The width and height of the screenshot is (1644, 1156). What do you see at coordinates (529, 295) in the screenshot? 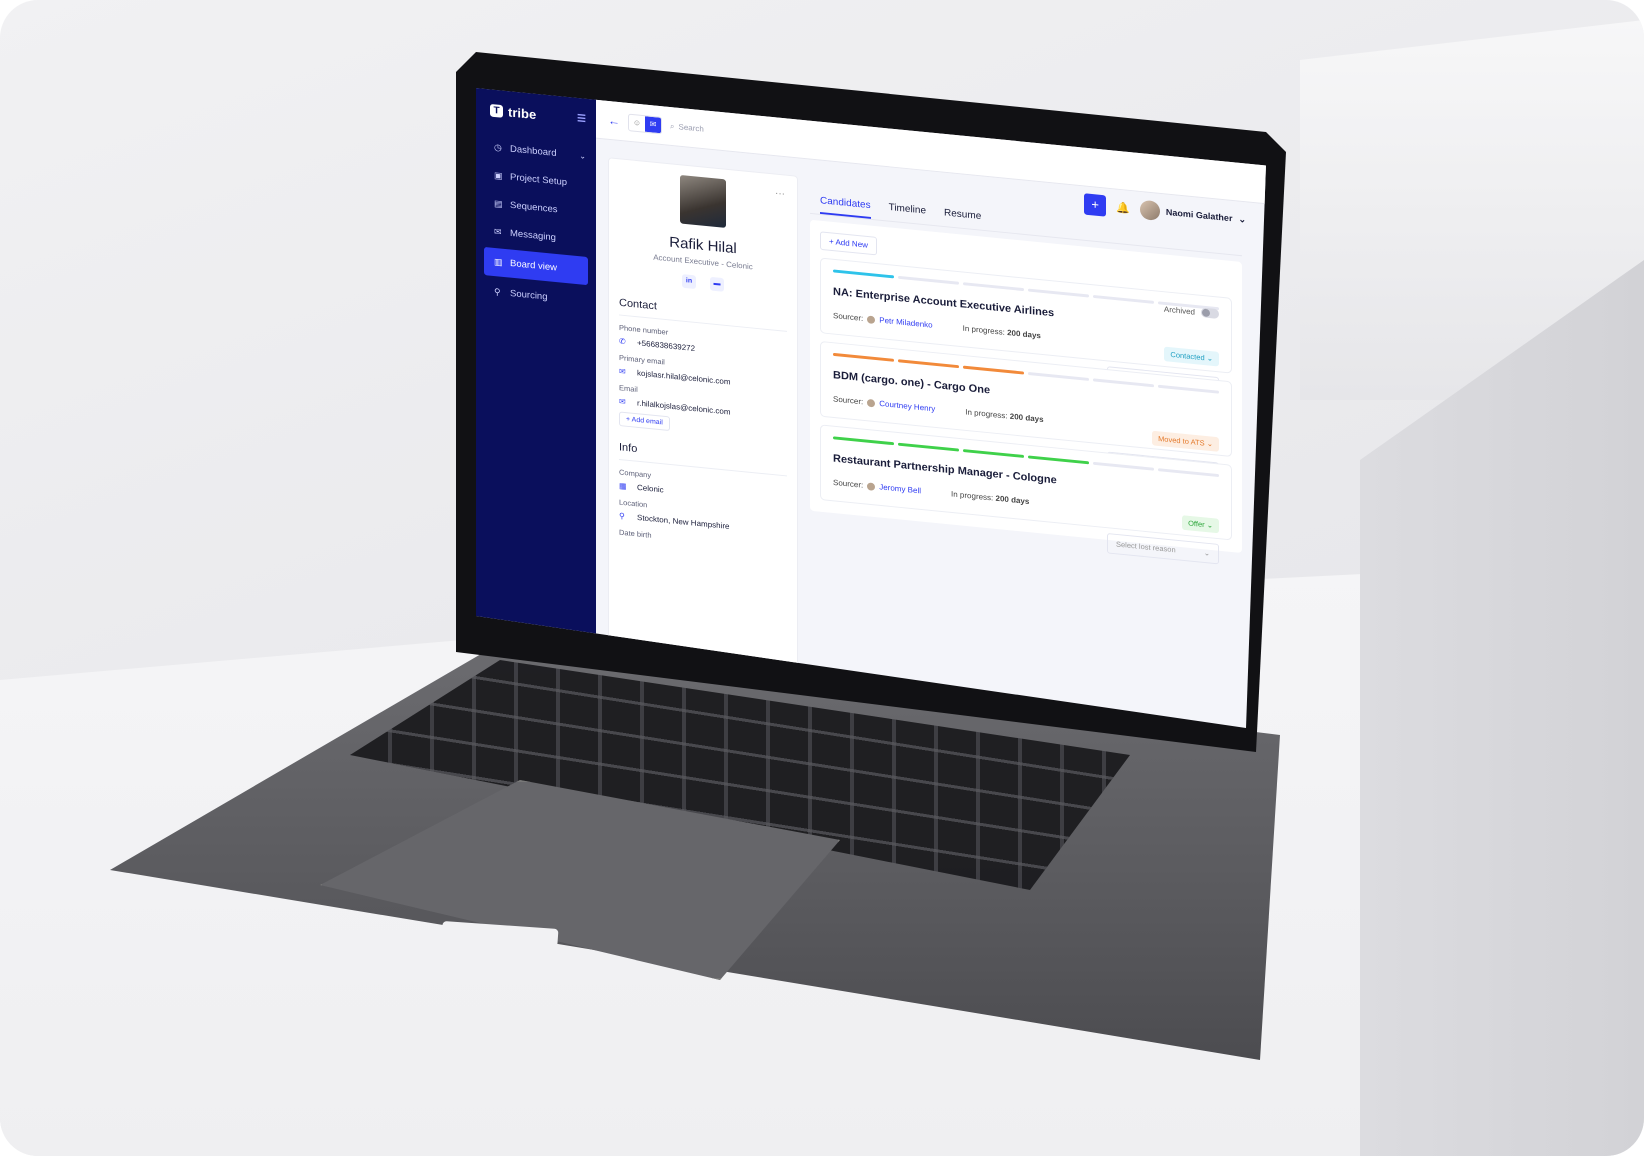
I see `nav-label: Sourcing` at bounding box center [529, 295].